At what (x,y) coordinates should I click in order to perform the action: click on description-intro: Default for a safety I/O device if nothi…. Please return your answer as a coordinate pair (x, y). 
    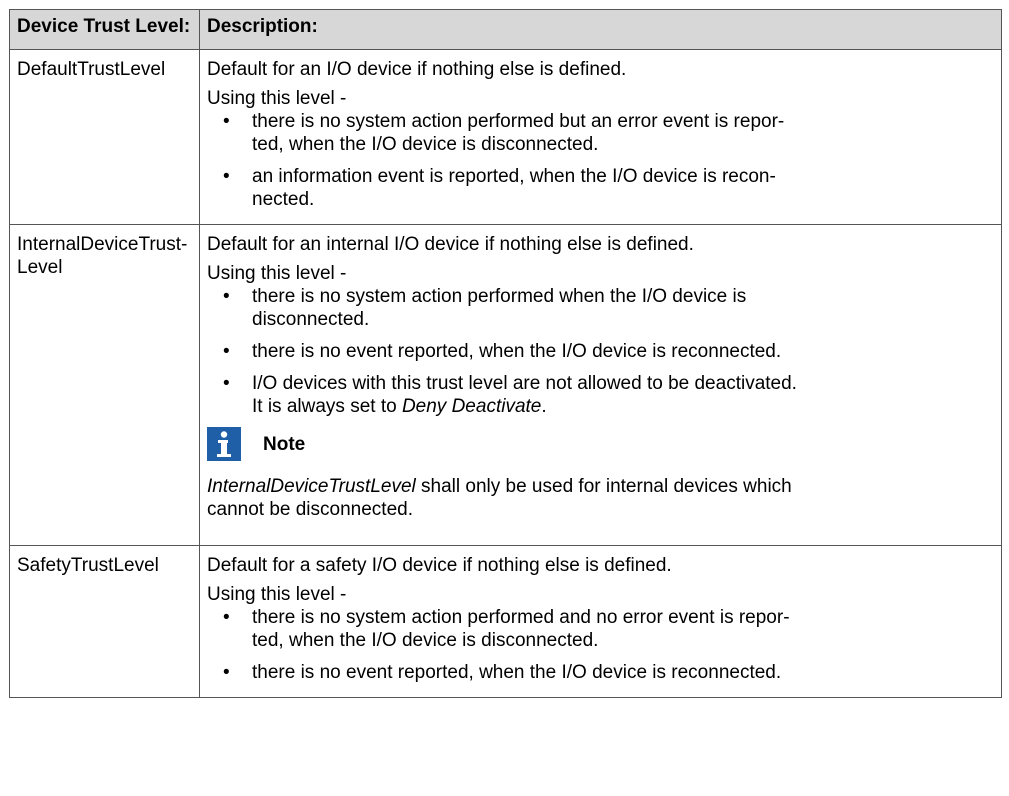
    Looking at the image, I should click on (439, 565).